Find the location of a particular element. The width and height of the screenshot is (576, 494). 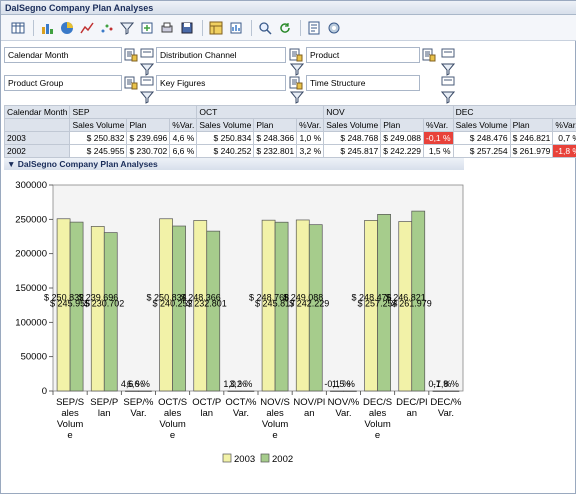

table-cell: 1,0 % is located at coordinates (310, 138).